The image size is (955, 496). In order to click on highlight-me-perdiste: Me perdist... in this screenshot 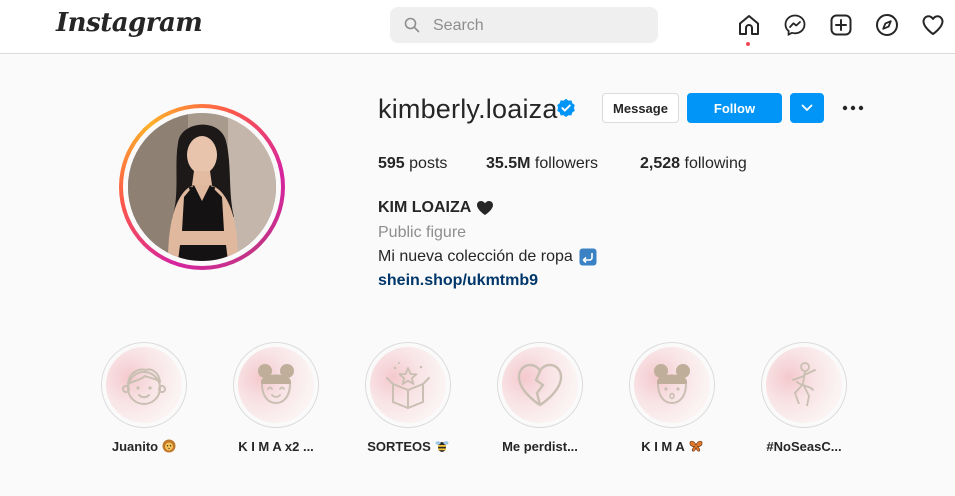, I will do `click(540, 402)`.